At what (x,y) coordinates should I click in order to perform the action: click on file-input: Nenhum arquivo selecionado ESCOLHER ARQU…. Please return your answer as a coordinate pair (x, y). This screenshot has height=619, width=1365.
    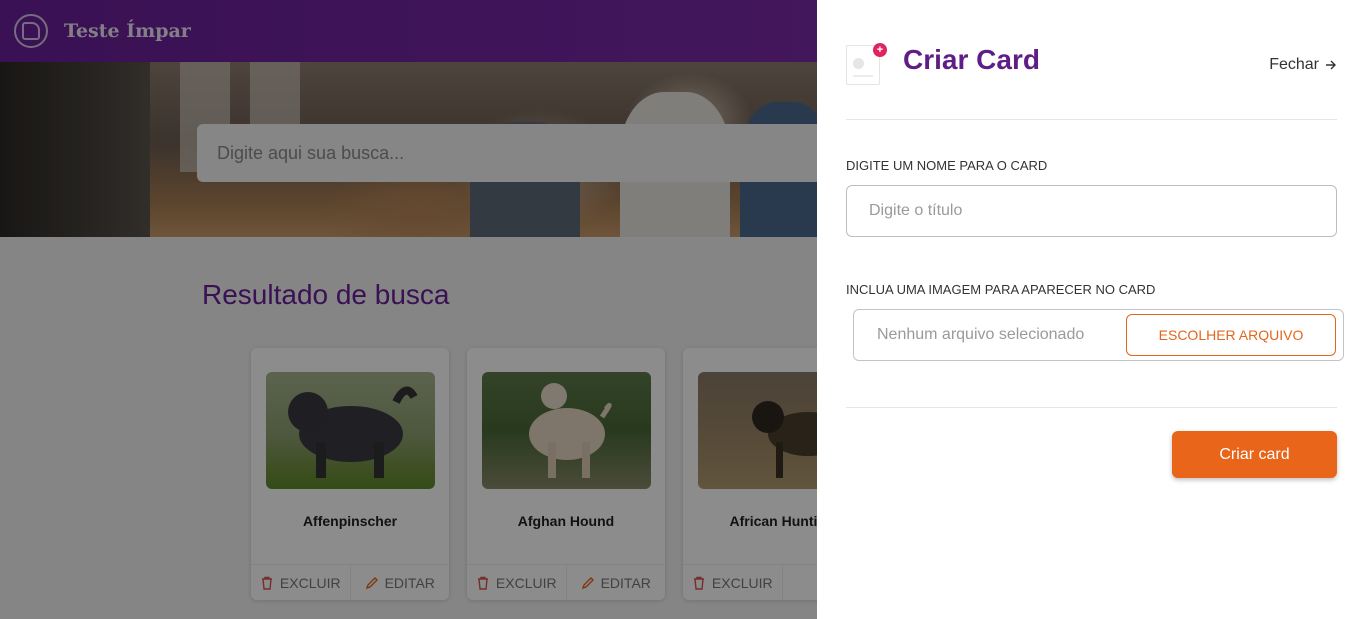
    Looking at the image, I should click on (1098, 335).